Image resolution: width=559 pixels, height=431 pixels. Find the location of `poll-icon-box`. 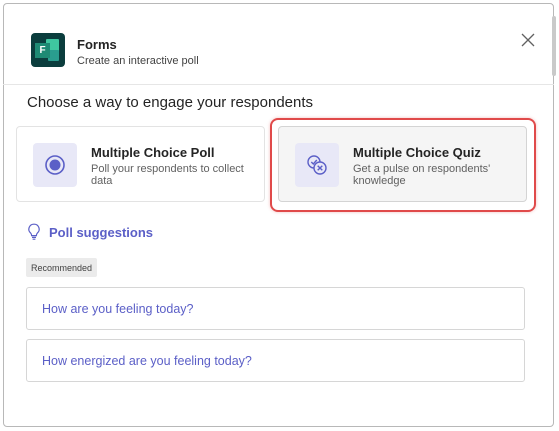

poll-icon-box is located at coordinates (55, 165).